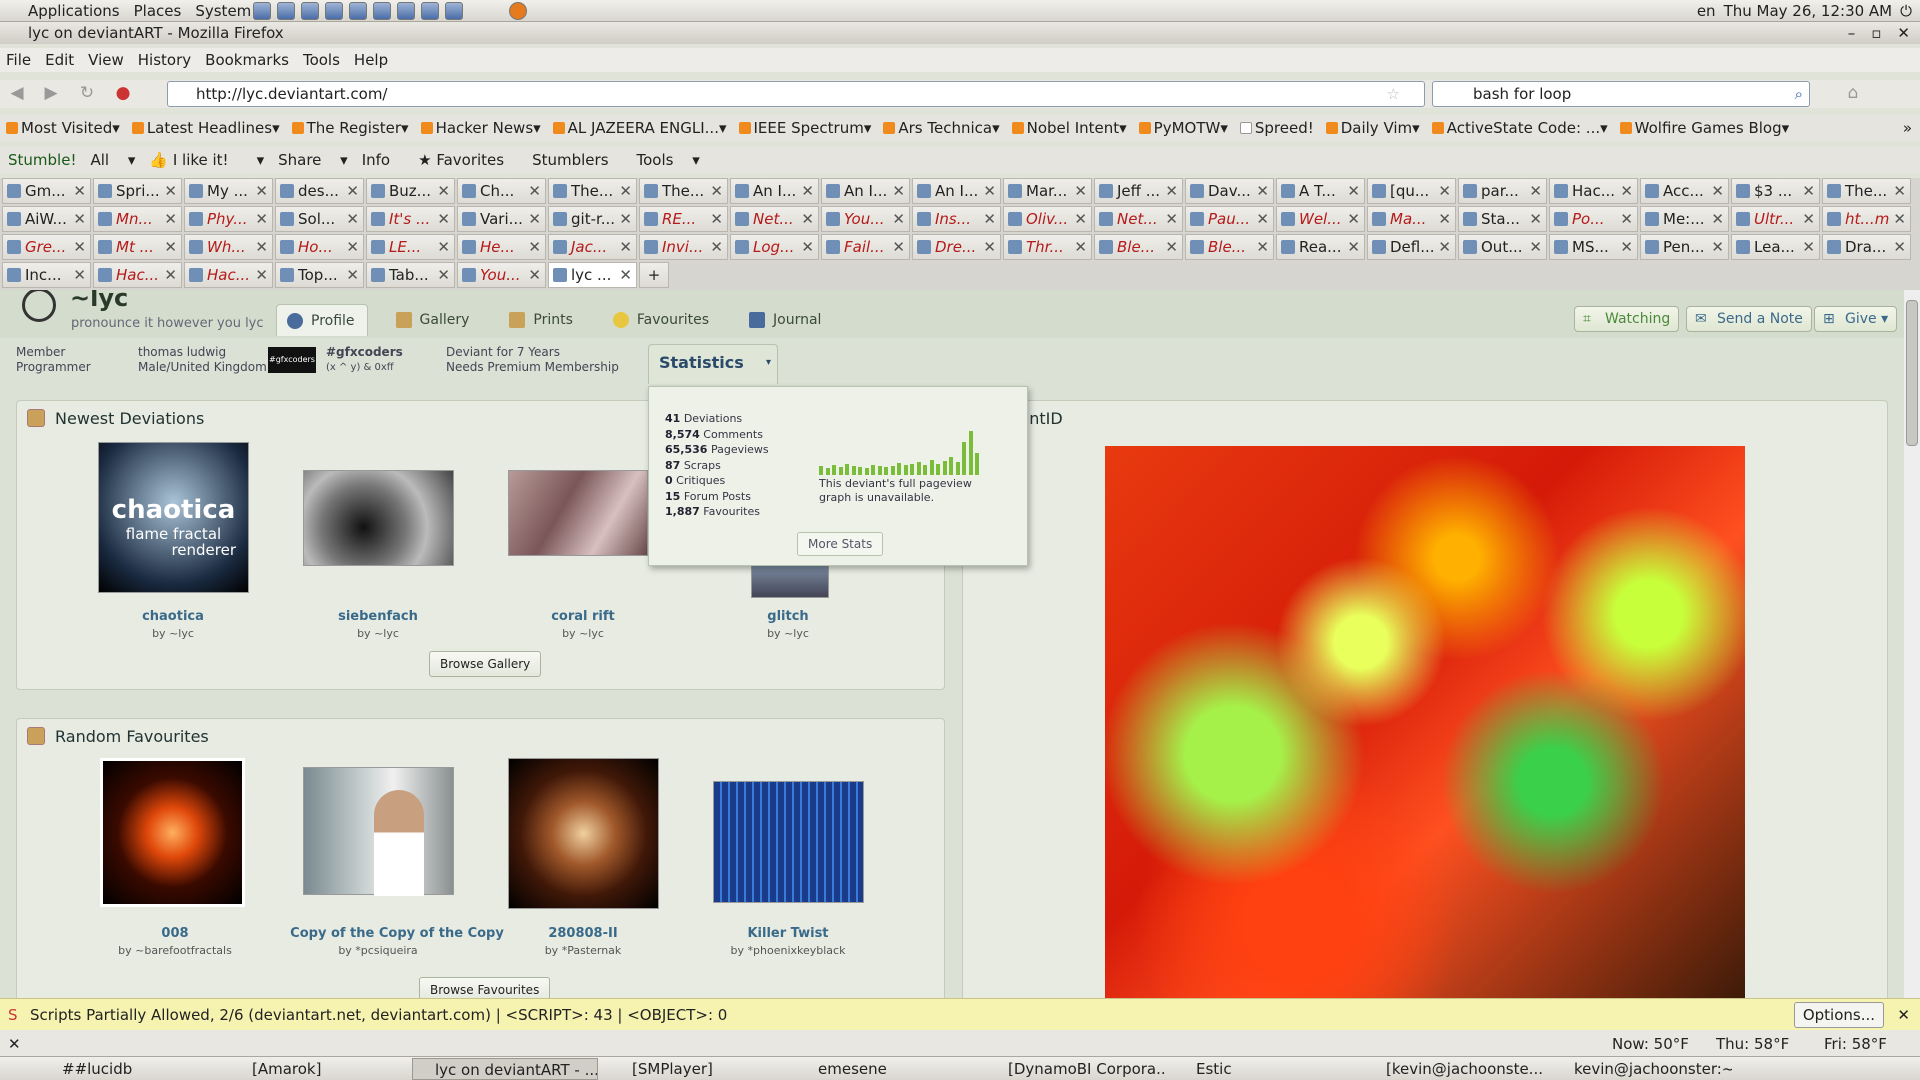  What do you see at coordinates (695, 1069) in the screenshot?
I see `task-button: [SMPlayer]` at bounding box center [695, 1069].